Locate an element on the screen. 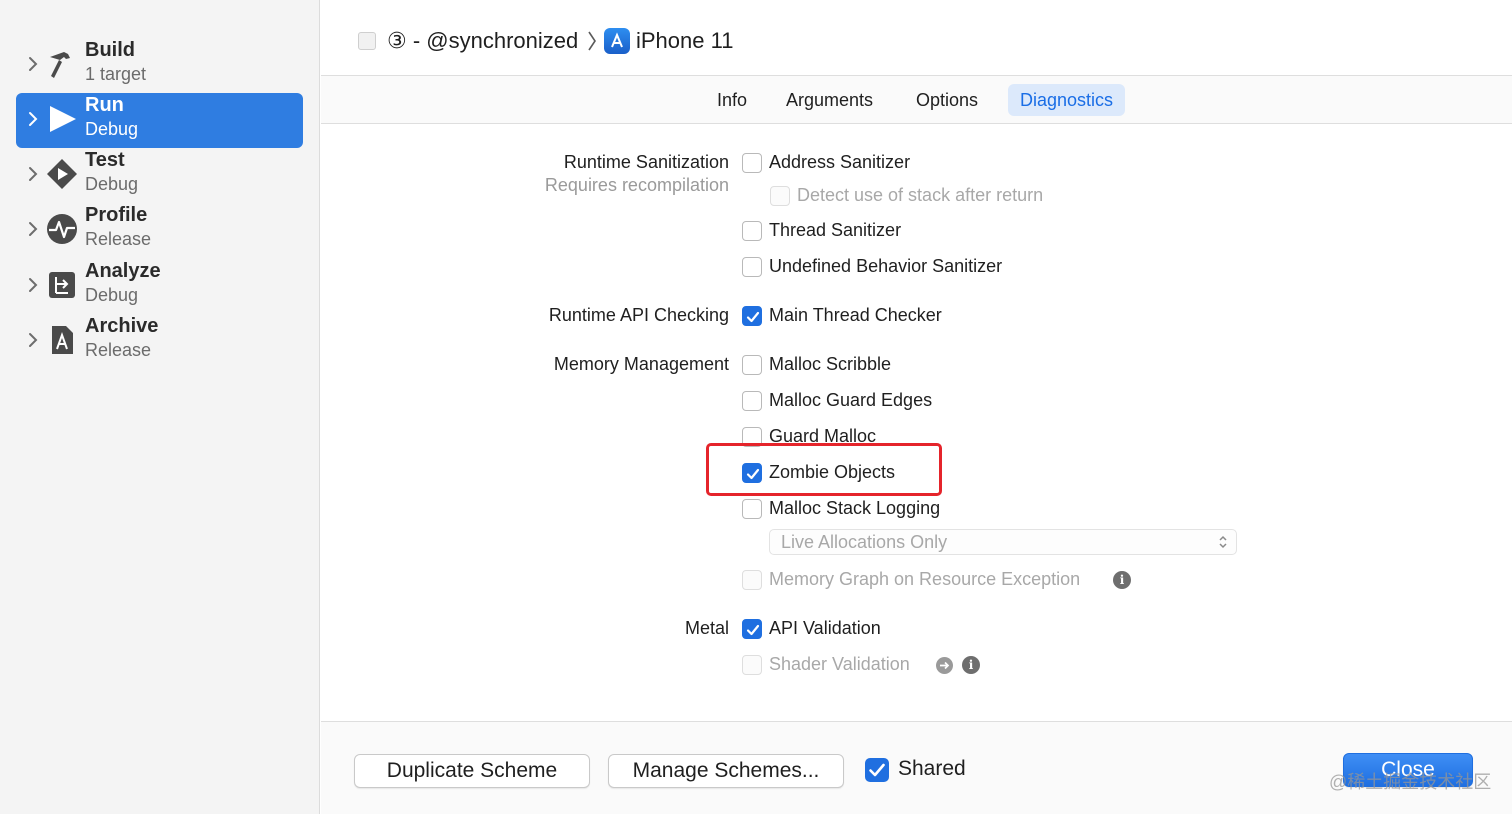  sidebar-item-profile: Profile Release is located at coordinates (159, 230).